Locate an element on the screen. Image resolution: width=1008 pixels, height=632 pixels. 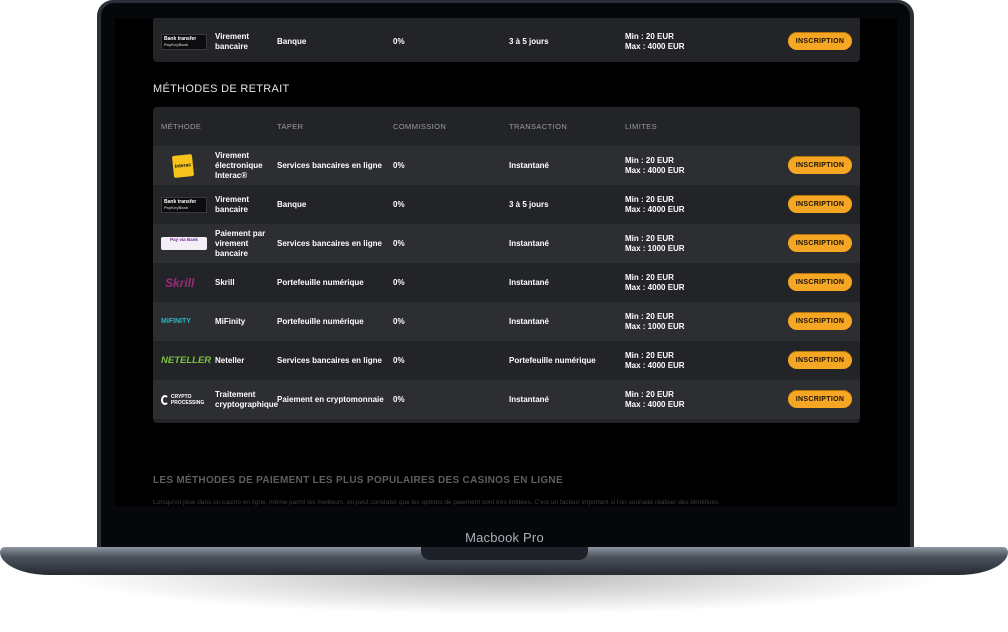
logo-text: NETELLER is located at coordinates (186, 360).